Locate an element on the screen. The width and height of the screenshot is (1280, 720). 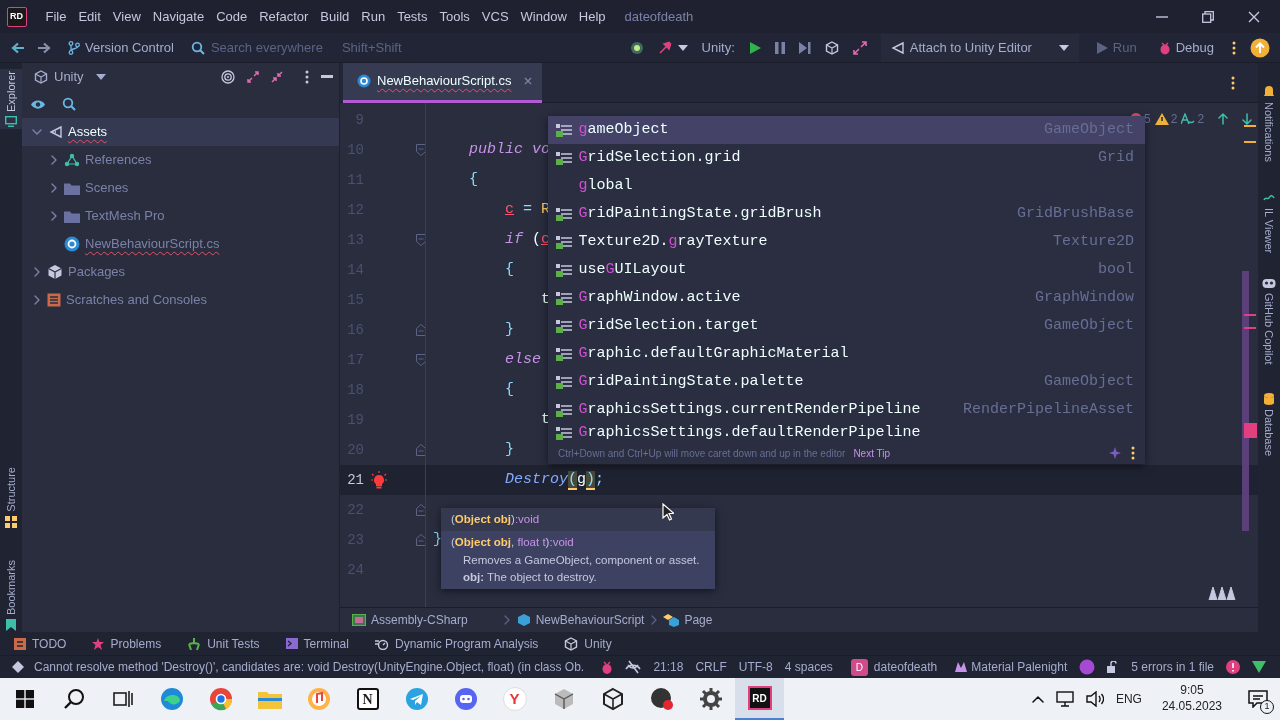
encoding: UTF-8 is located at coordinates (755, 667).